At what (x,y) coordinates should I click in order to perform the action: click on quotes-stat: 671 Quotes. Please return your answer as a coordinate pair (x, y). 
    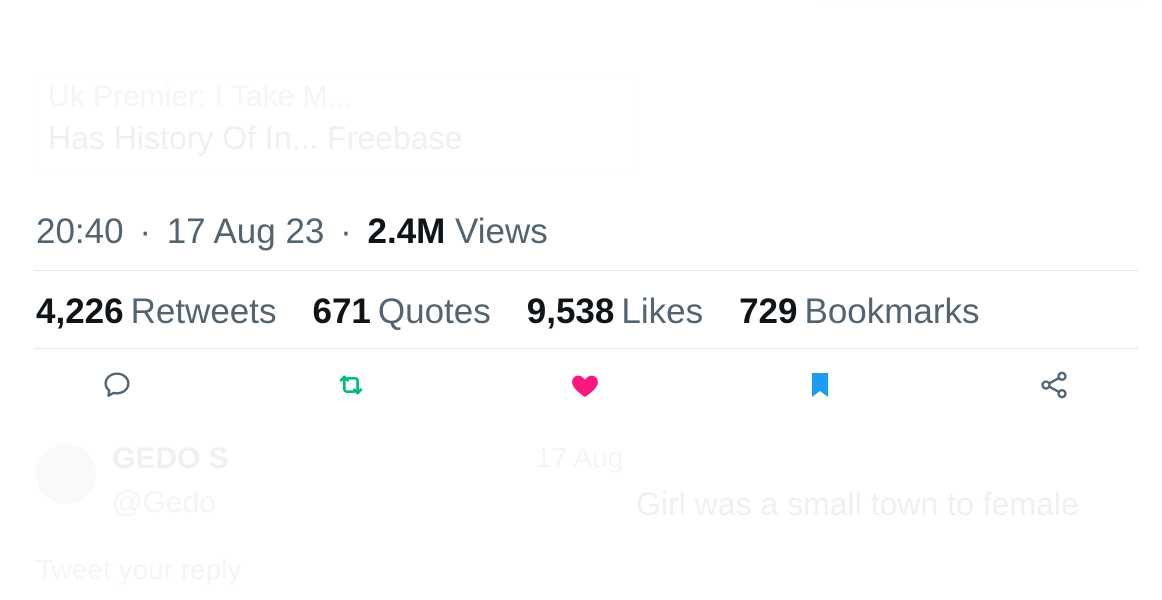
    Looking at the image, I should click on (402, 312).